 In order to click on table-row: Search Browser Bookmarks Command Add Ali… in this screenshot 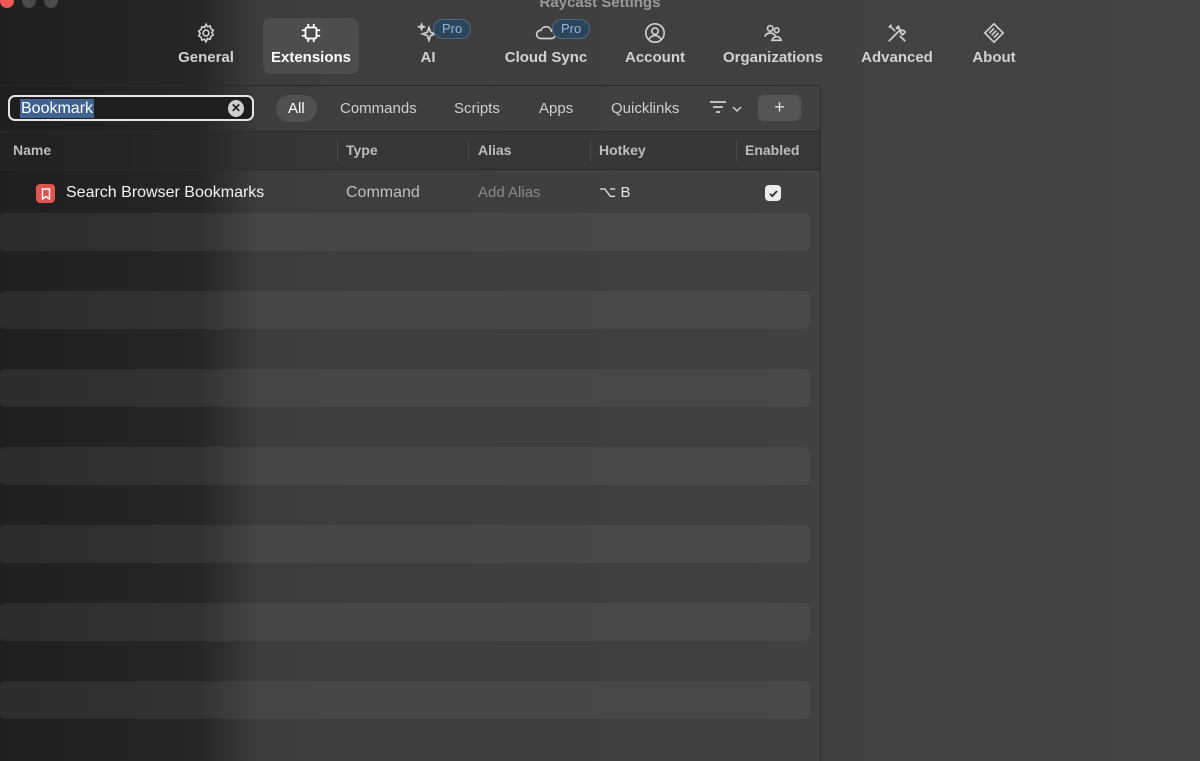, I will do `click(410, 193)`.